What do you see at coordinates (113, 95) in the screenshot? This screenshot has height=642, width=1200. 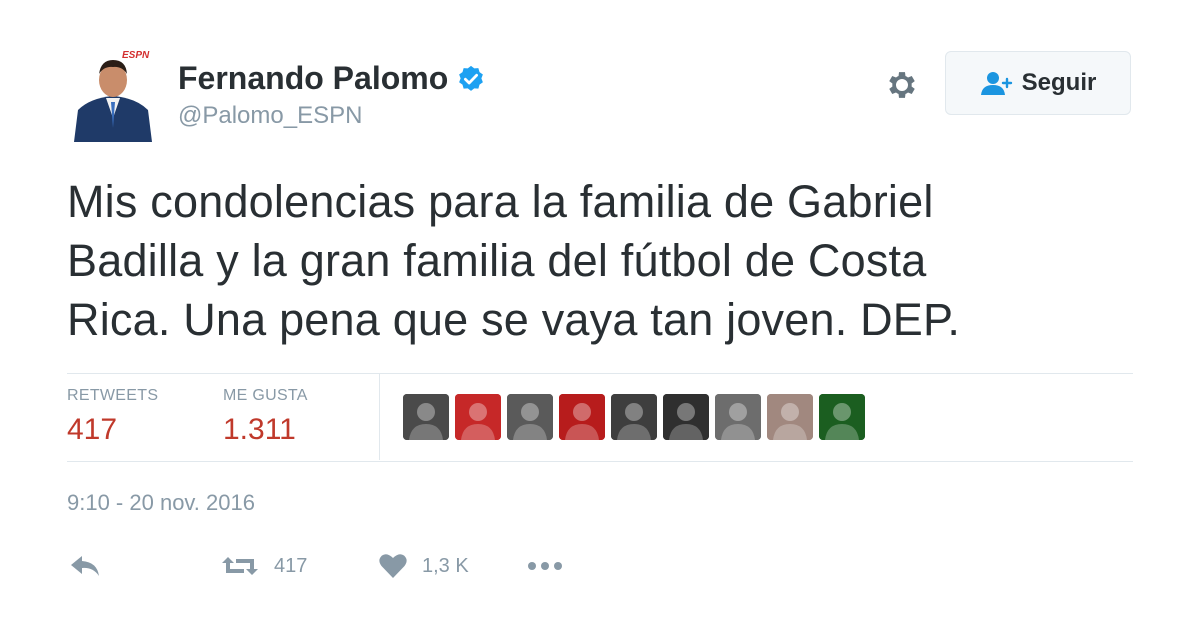 I see `avatar: ESPN` at bounding box center [113, 95].